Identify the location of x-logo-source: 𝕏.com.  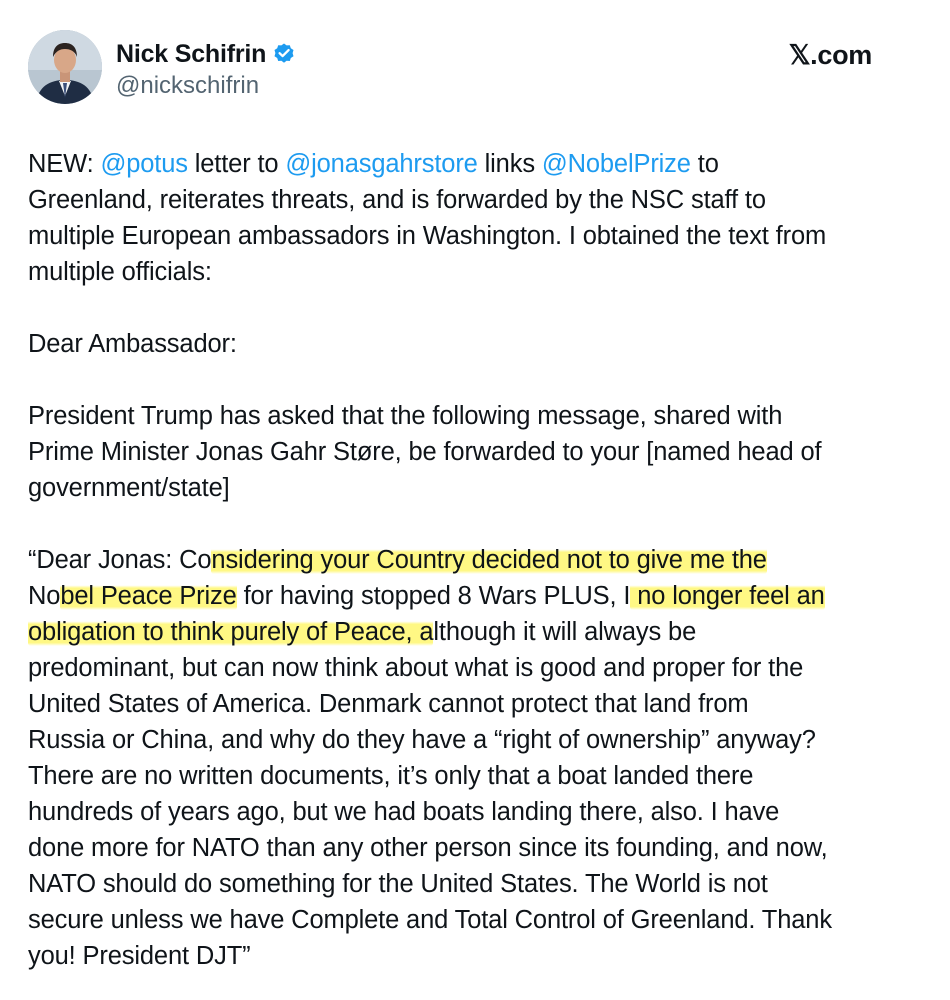
(831, 55).